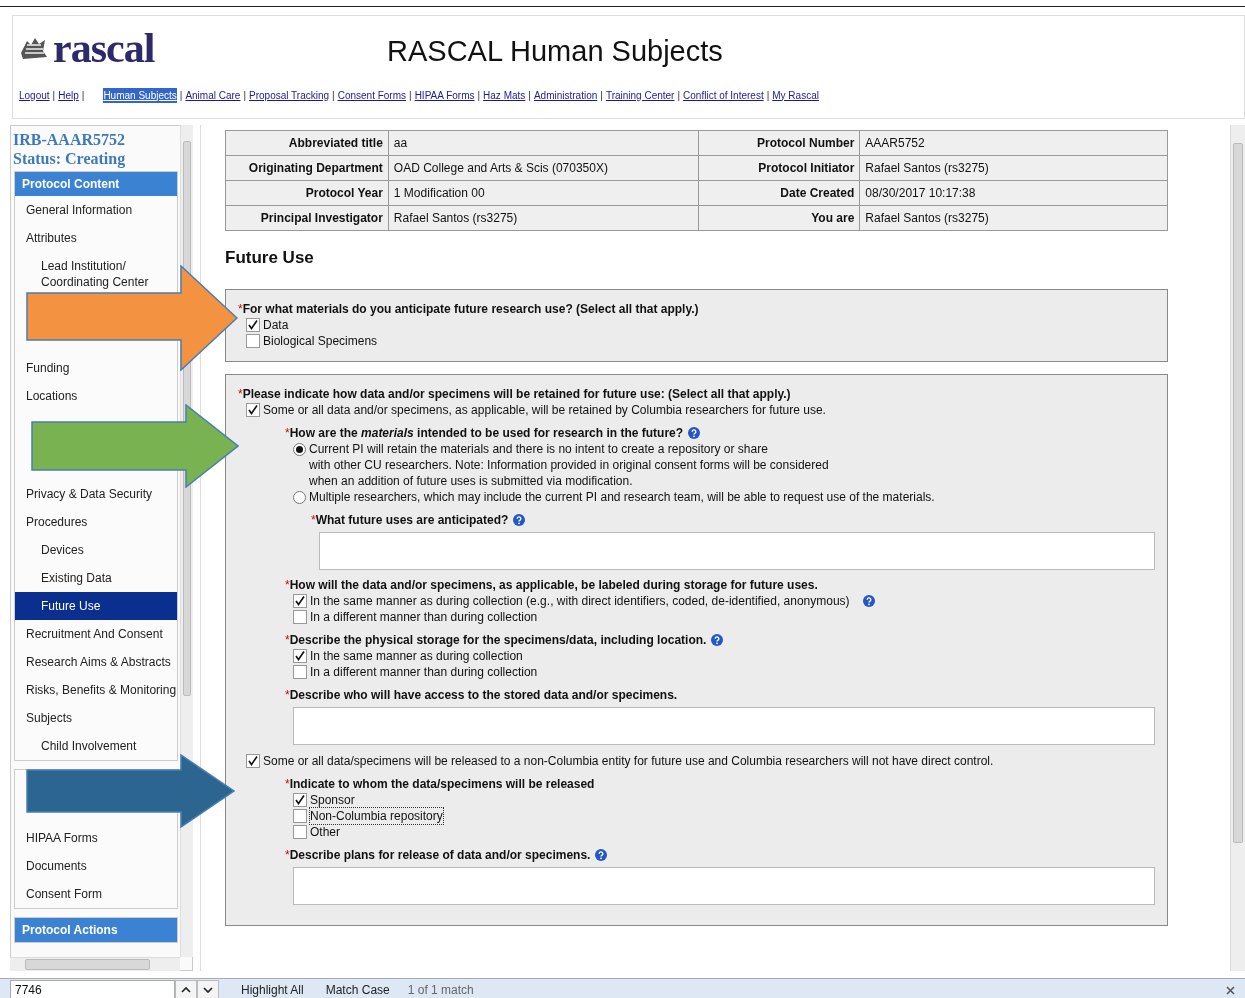 The width and height of the screenshot is (1245, 998). What do you see at coordinates (96, 494) in the screenshot?
I see `sidebar-item: Privacy & Data Security` at bounding box center [96, 494].